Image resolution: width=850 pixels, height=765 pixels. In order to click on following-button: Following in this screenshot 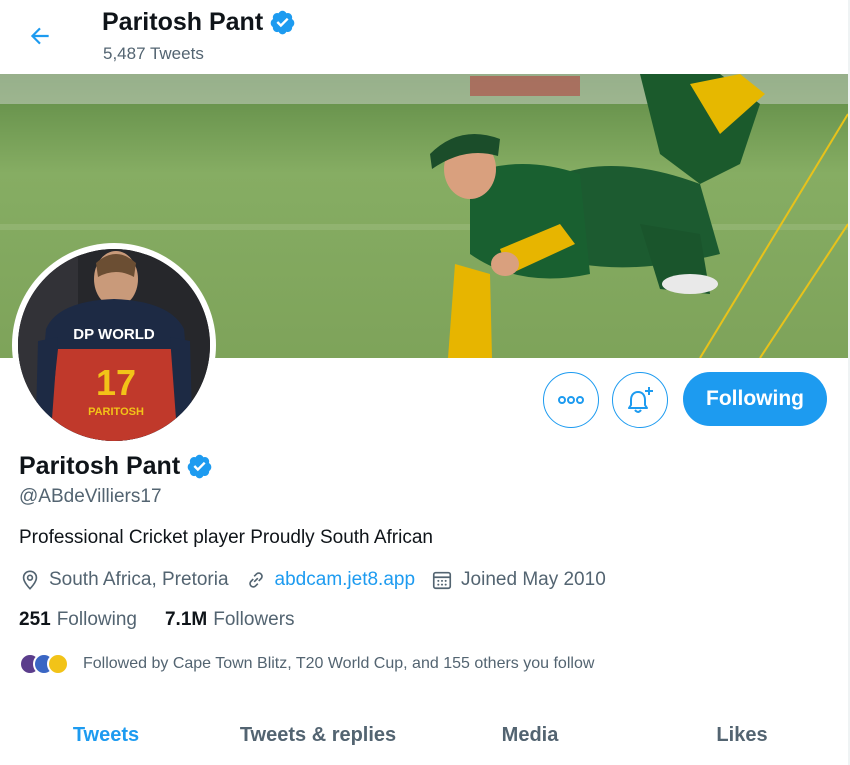, I will do `click(755, 399)`.